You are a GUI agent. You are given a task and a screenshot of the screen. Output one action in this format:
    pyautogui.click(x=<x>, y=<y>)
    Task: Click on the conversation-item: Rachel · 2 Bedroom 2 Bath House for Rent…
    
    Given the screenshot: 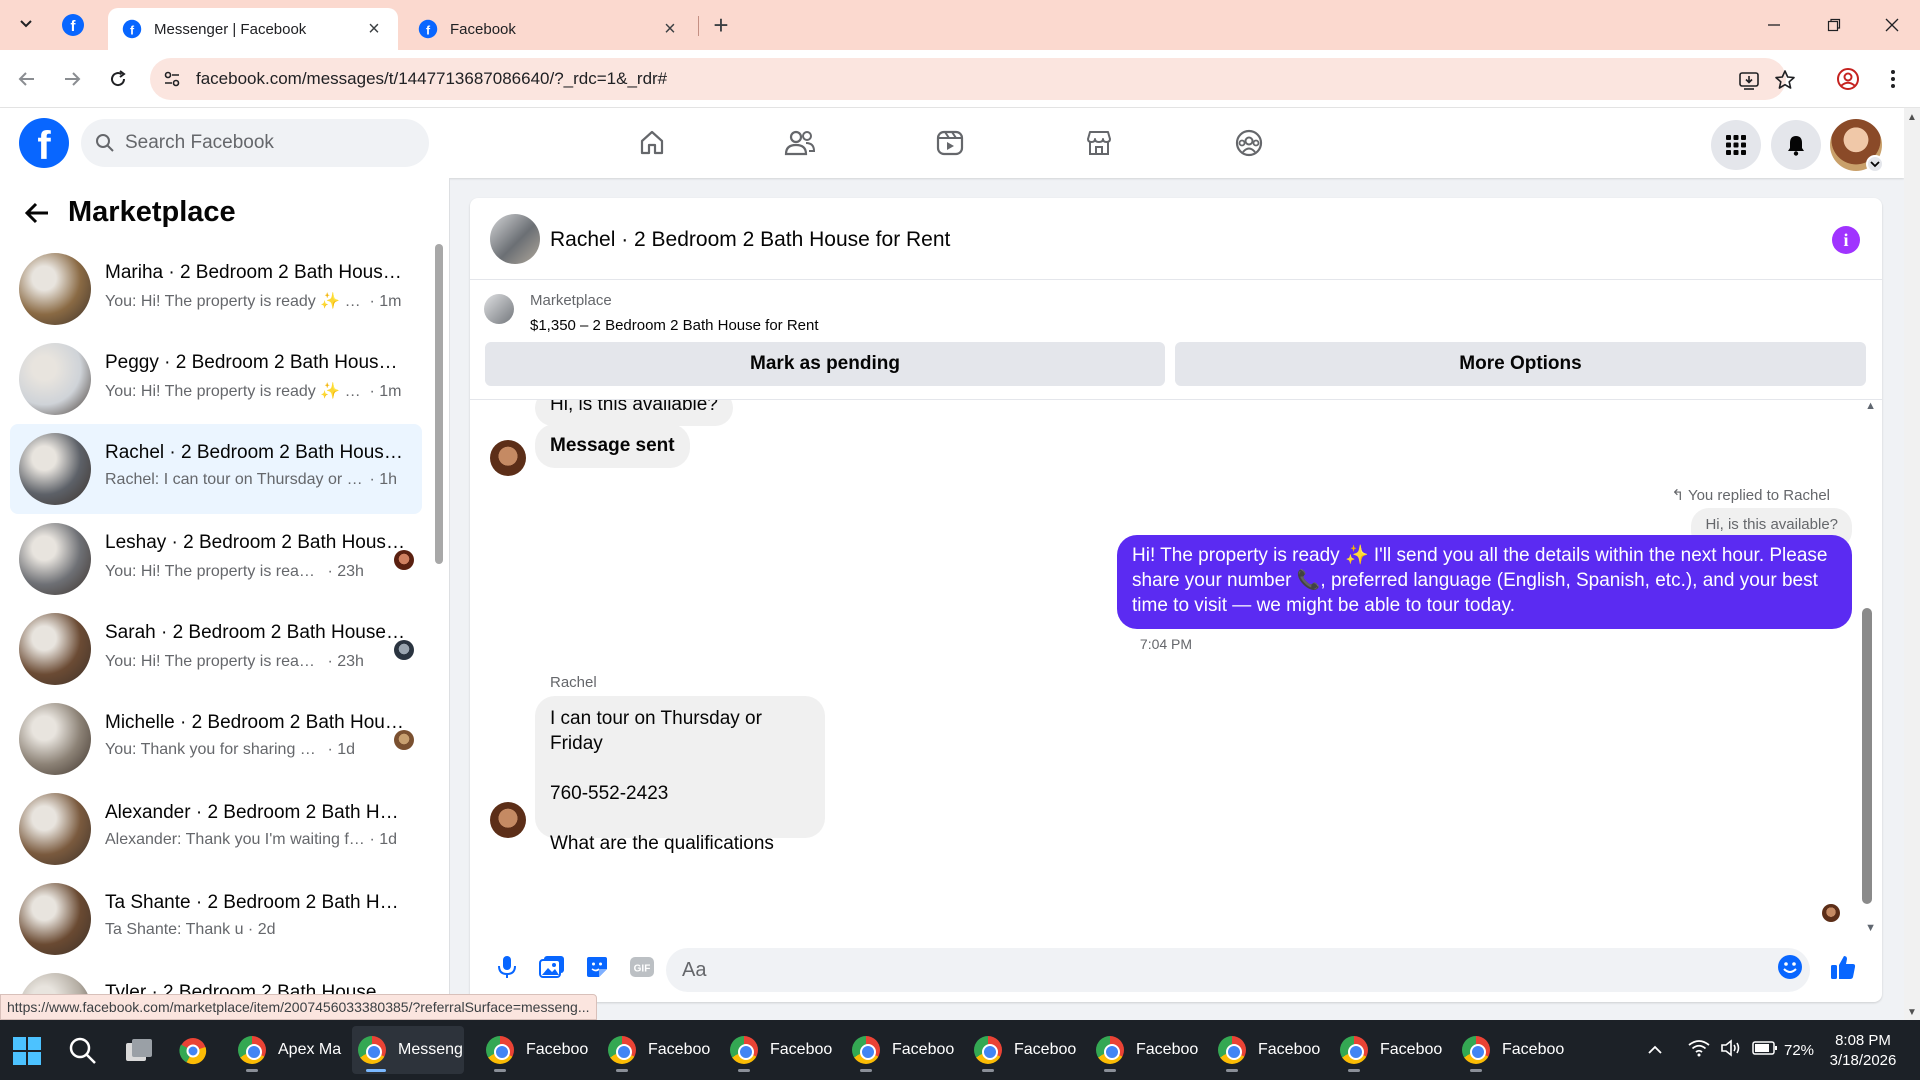 What is the action you would take?
    pyautogui.click(x=216, y=469)
    